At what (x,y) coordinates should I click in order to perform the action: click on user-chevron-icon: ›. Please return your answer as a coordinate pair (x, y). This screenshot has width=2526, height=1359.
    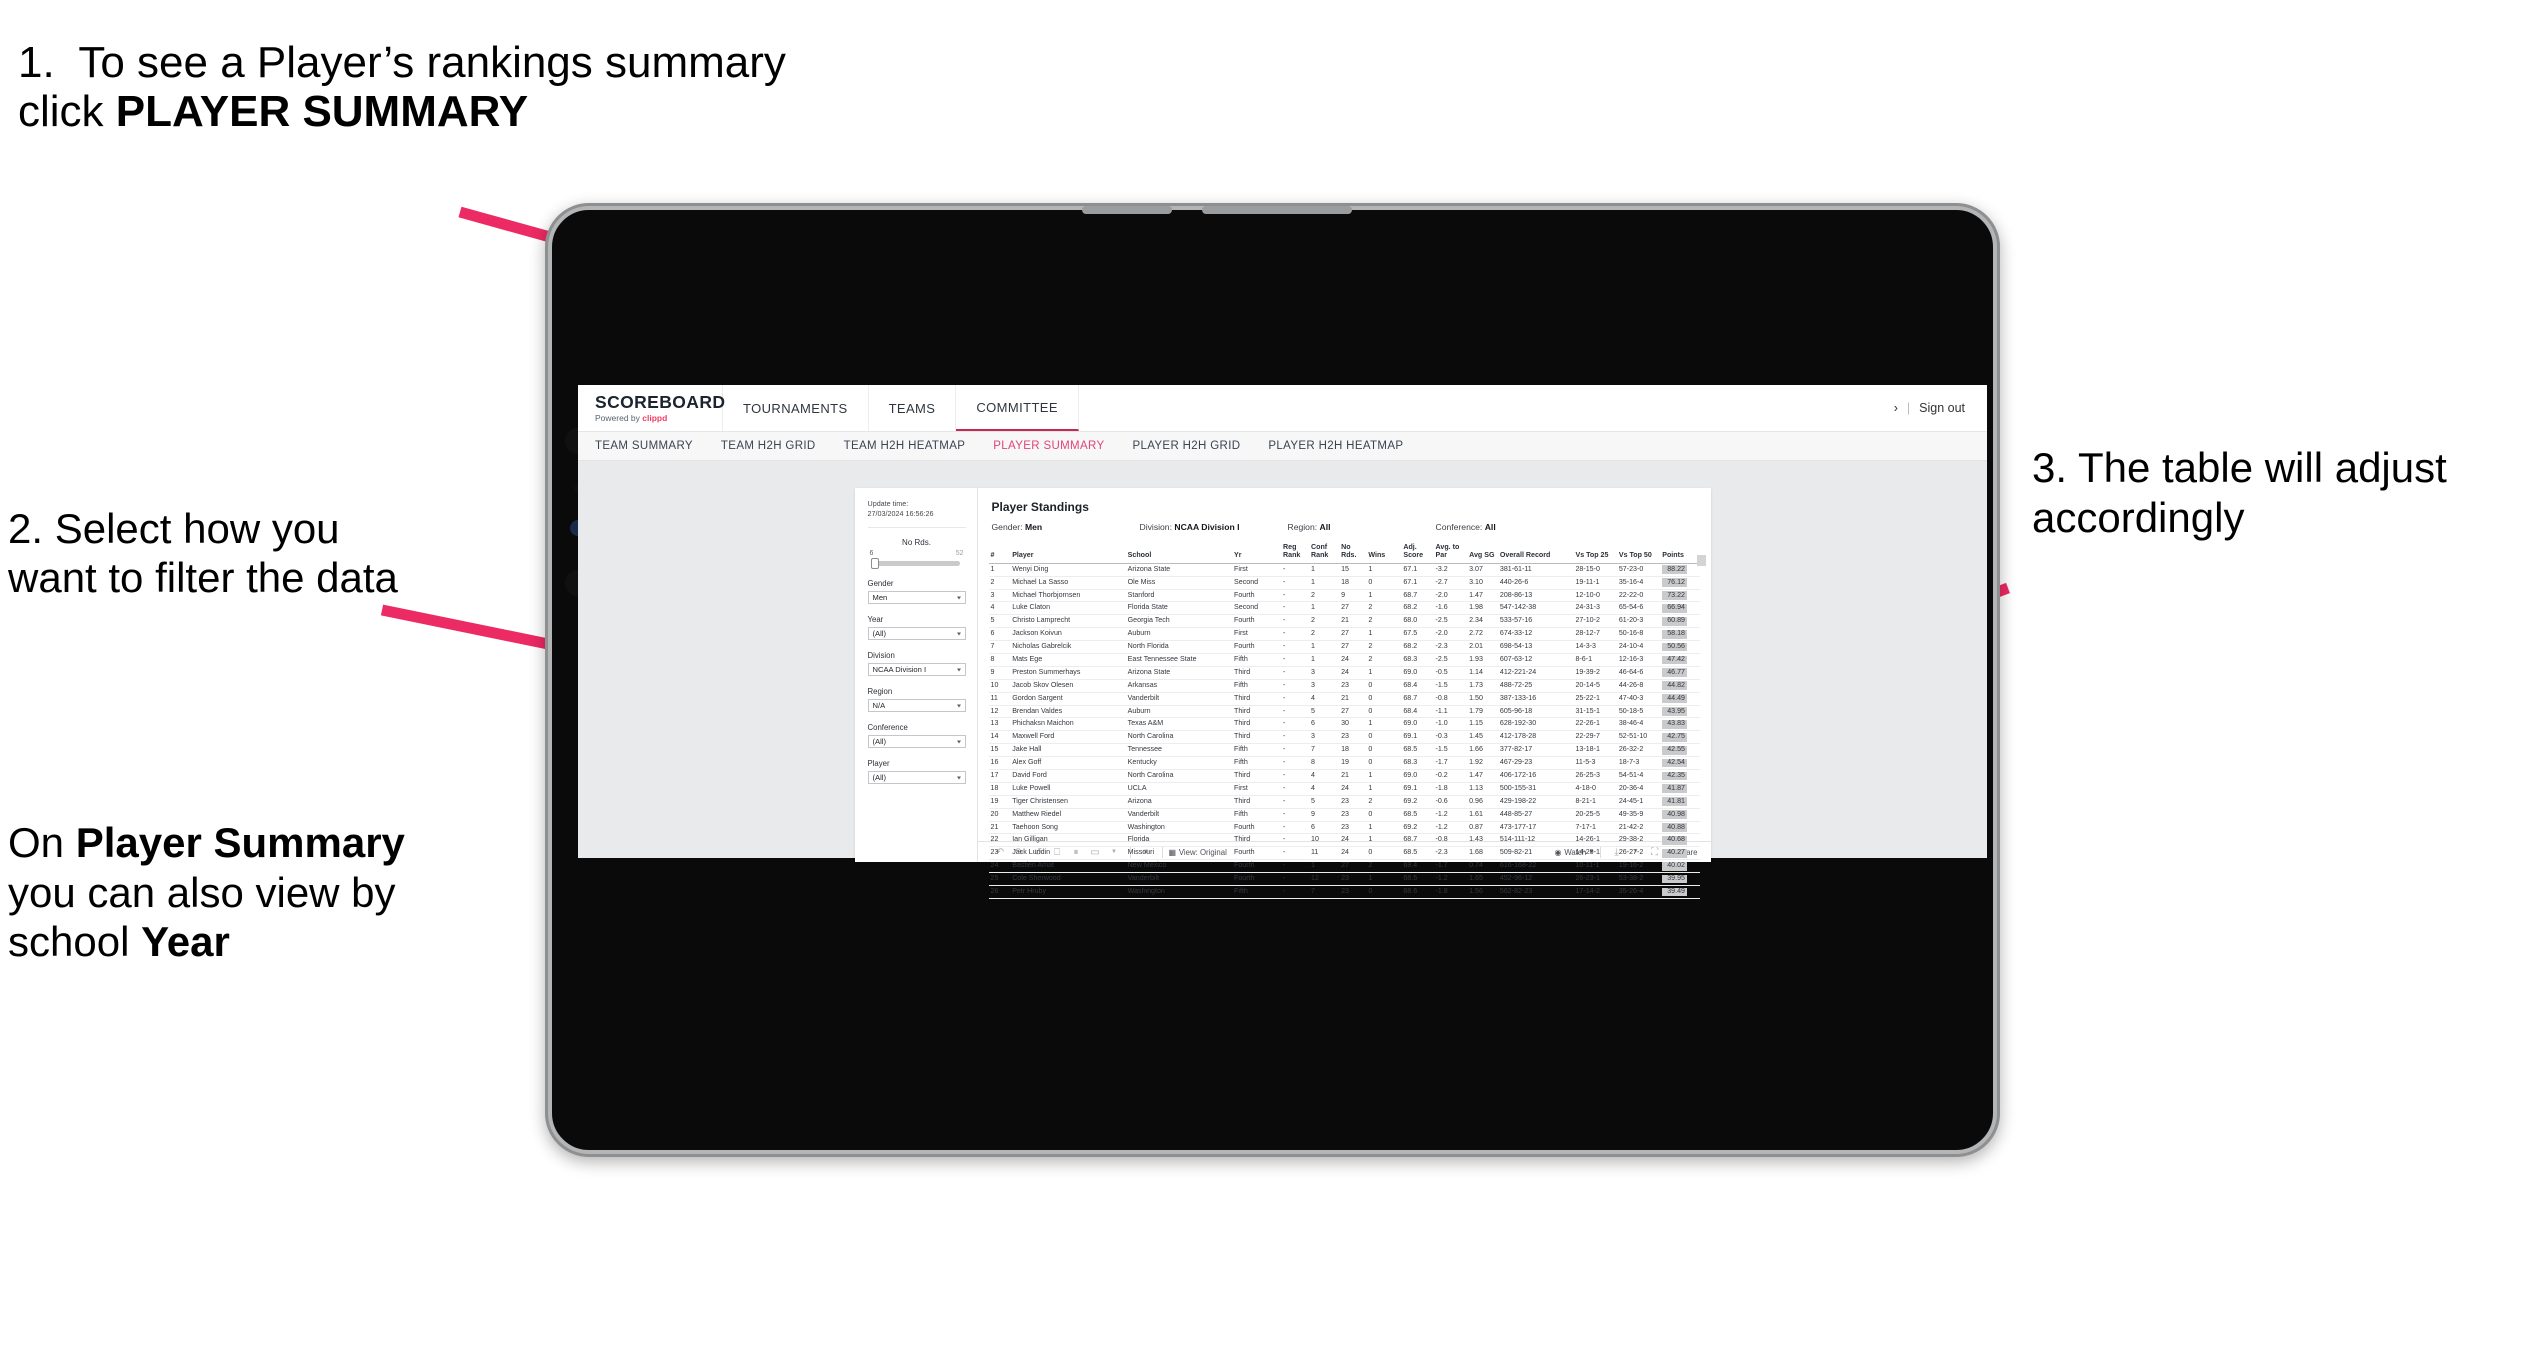
    Looking at the image, I should click on (1896, 408).